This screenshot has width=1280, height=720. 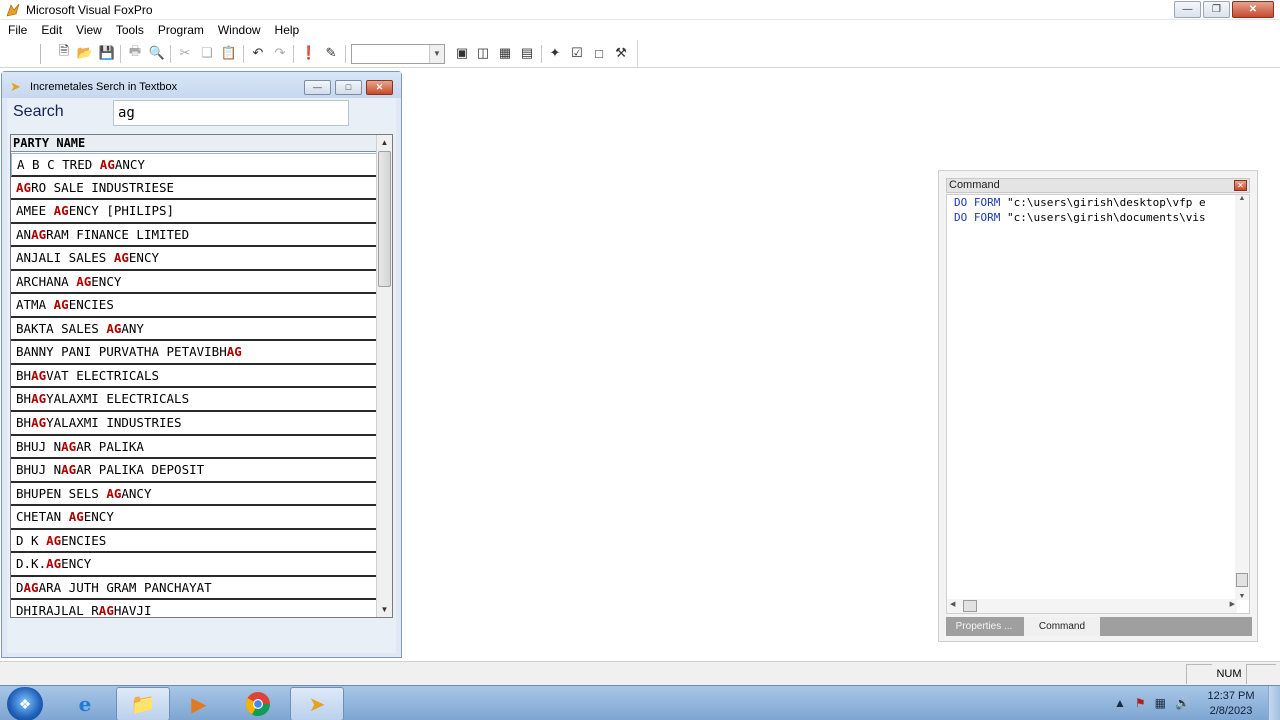 What do you see at coordinates (1187, 9) in the screenshot?
I see `minimize-button: —` at bounding box center [1187, 9].